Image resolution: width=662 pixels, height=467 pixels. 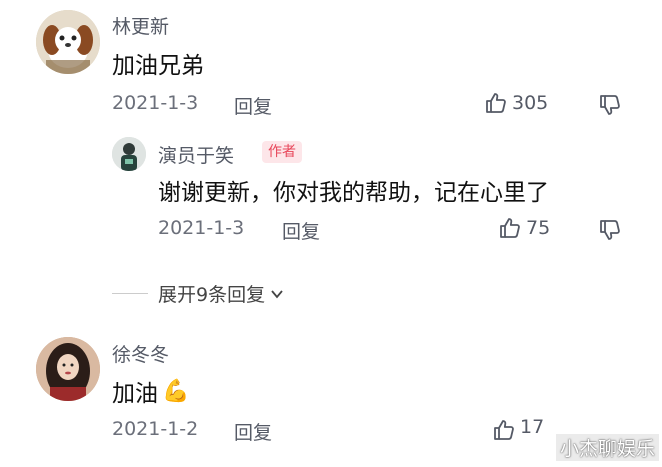 I want to click on comment-text-body: 加油, so click(x=135, y=394).